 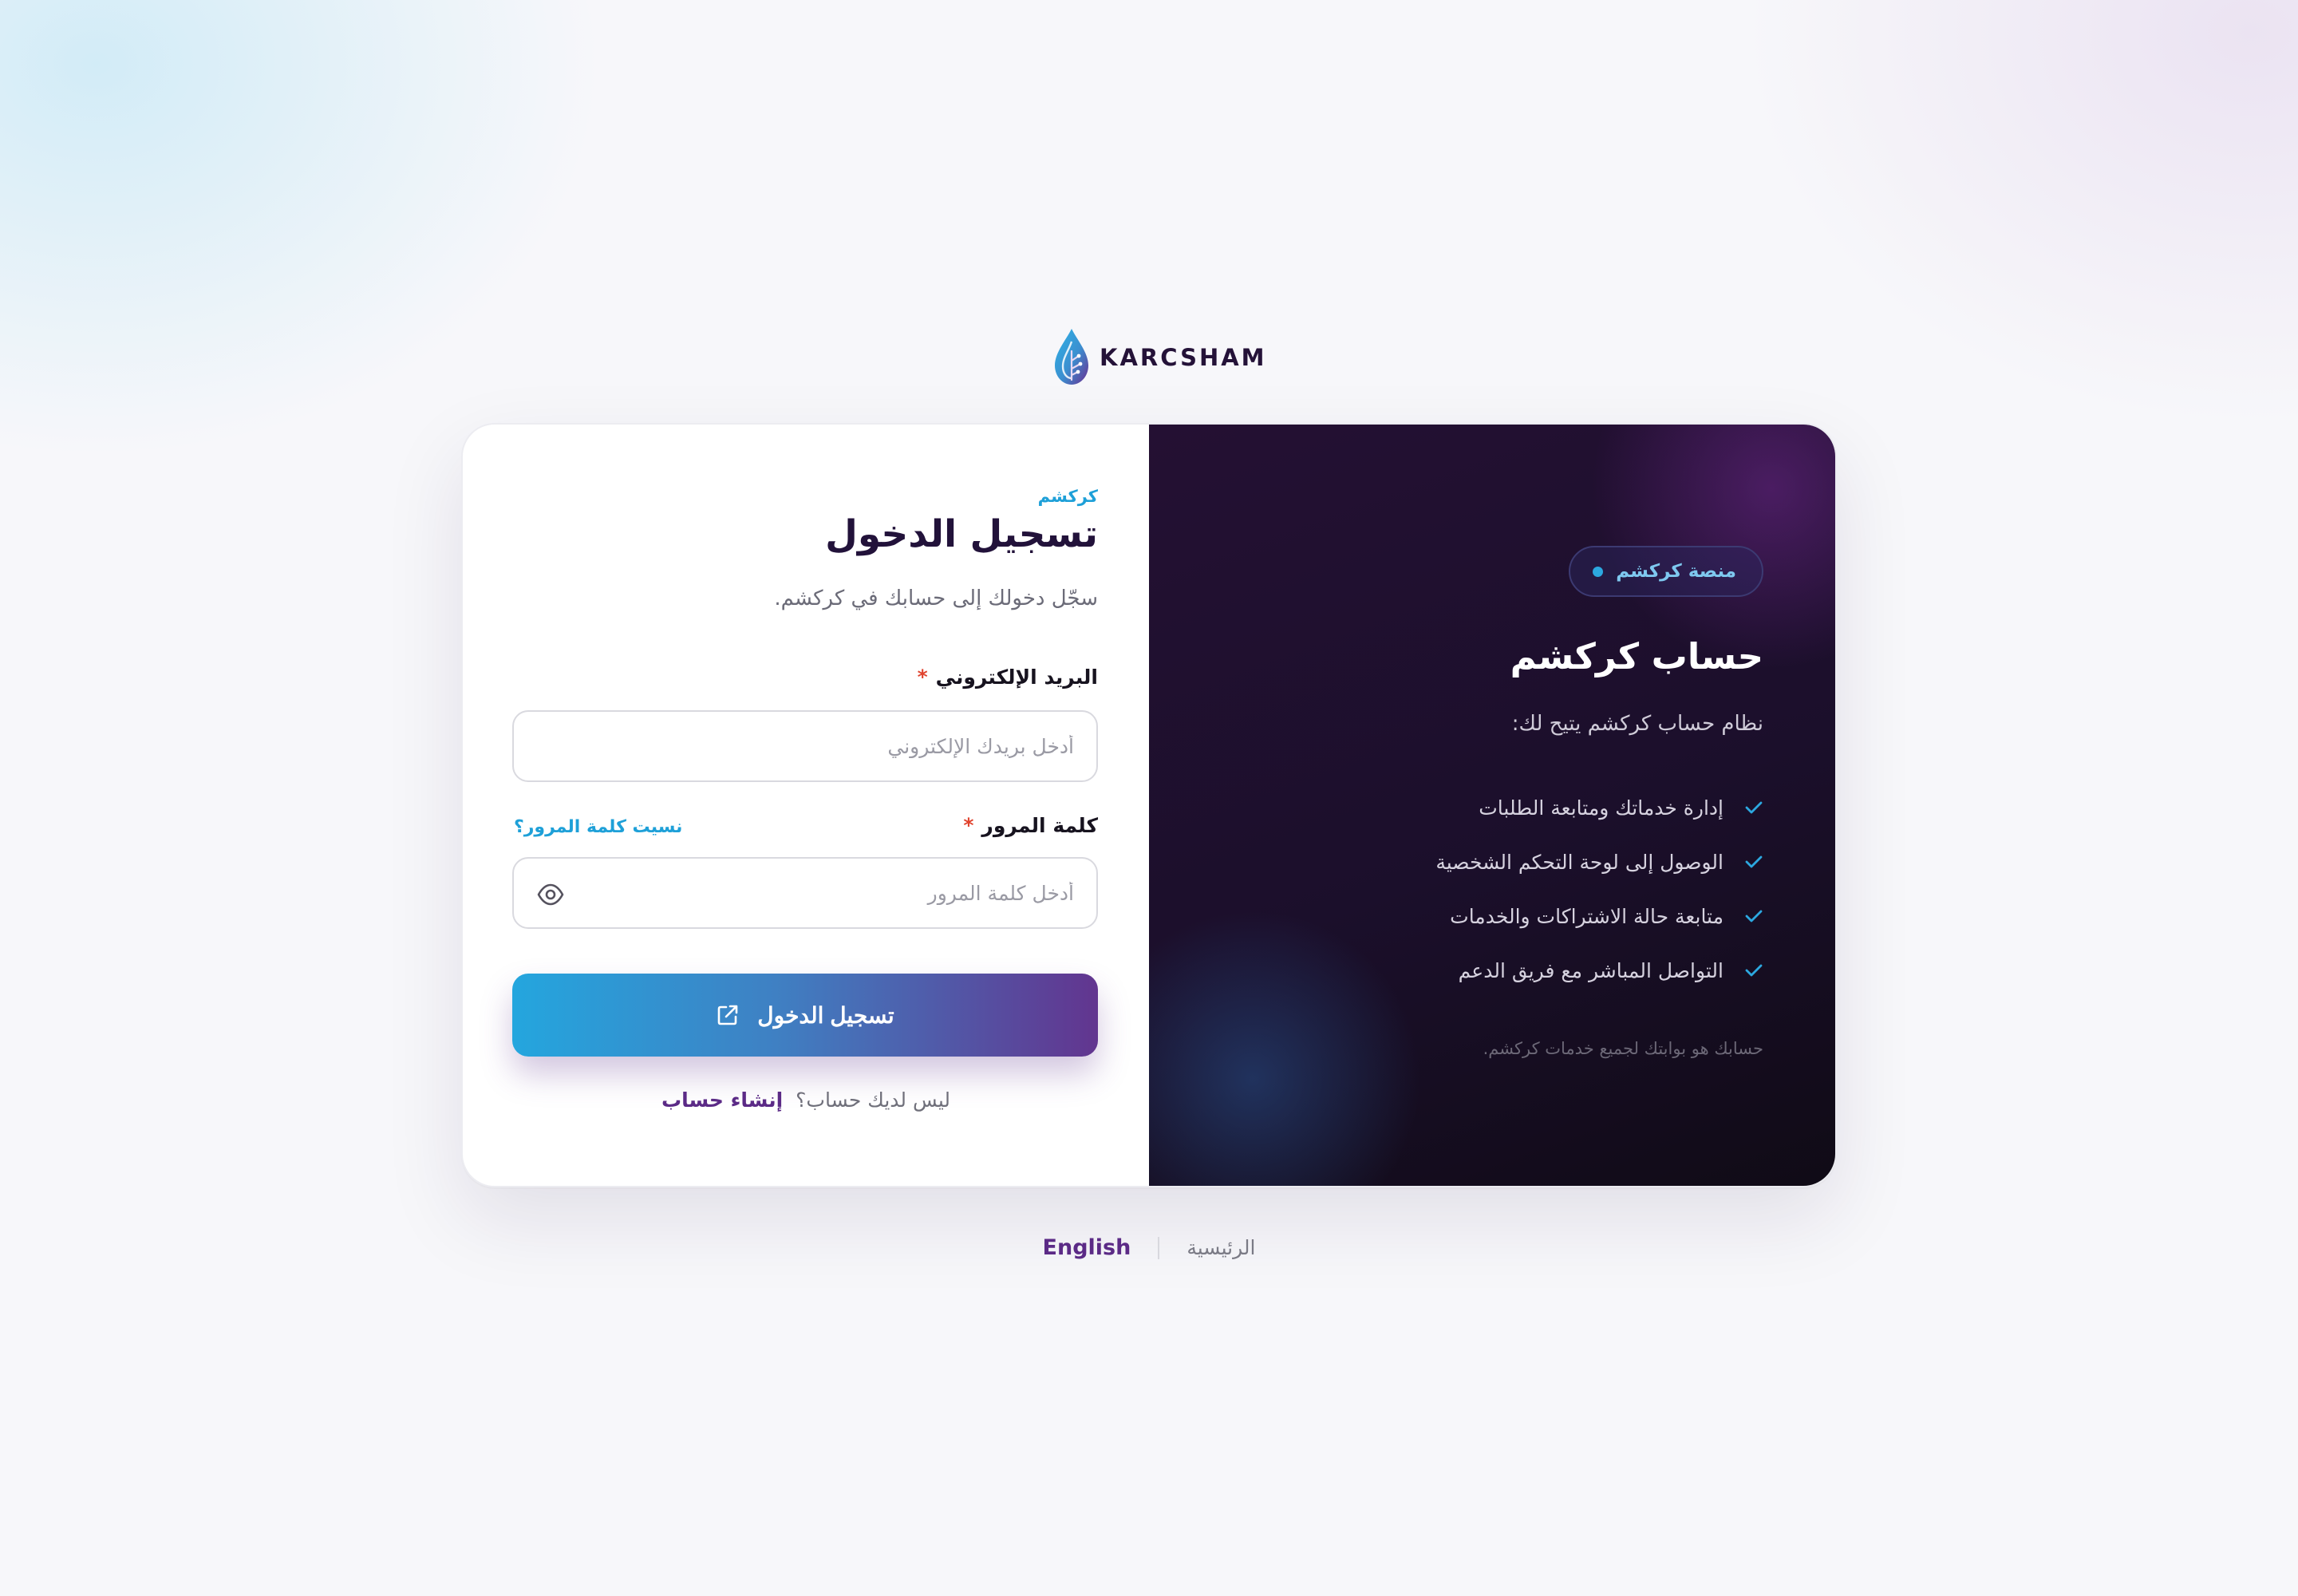 What do you see at coordinates (1087, 1247) in the screenshot?
I see `language-switch-link: English` at bounding box center [1087, 1247].